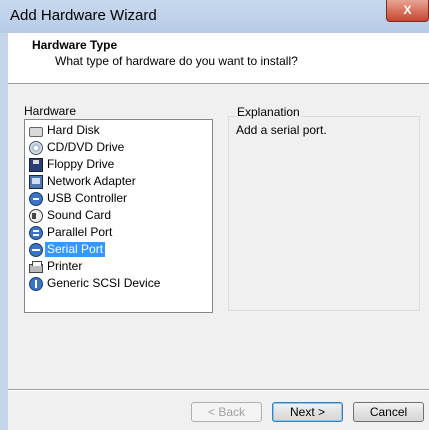  I want to click on hard-disk-icon, so click(36, 131).